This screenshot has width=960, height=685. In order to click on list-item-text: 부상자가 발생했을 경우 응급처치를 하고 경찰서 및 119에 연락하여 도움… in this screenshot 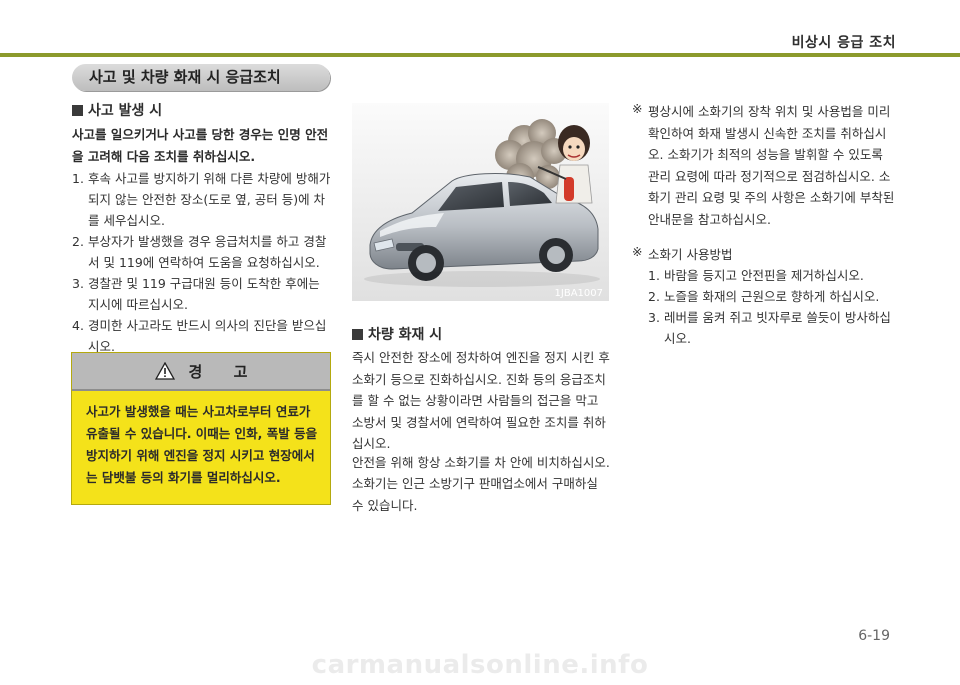, I will do `click(207, 252)`.